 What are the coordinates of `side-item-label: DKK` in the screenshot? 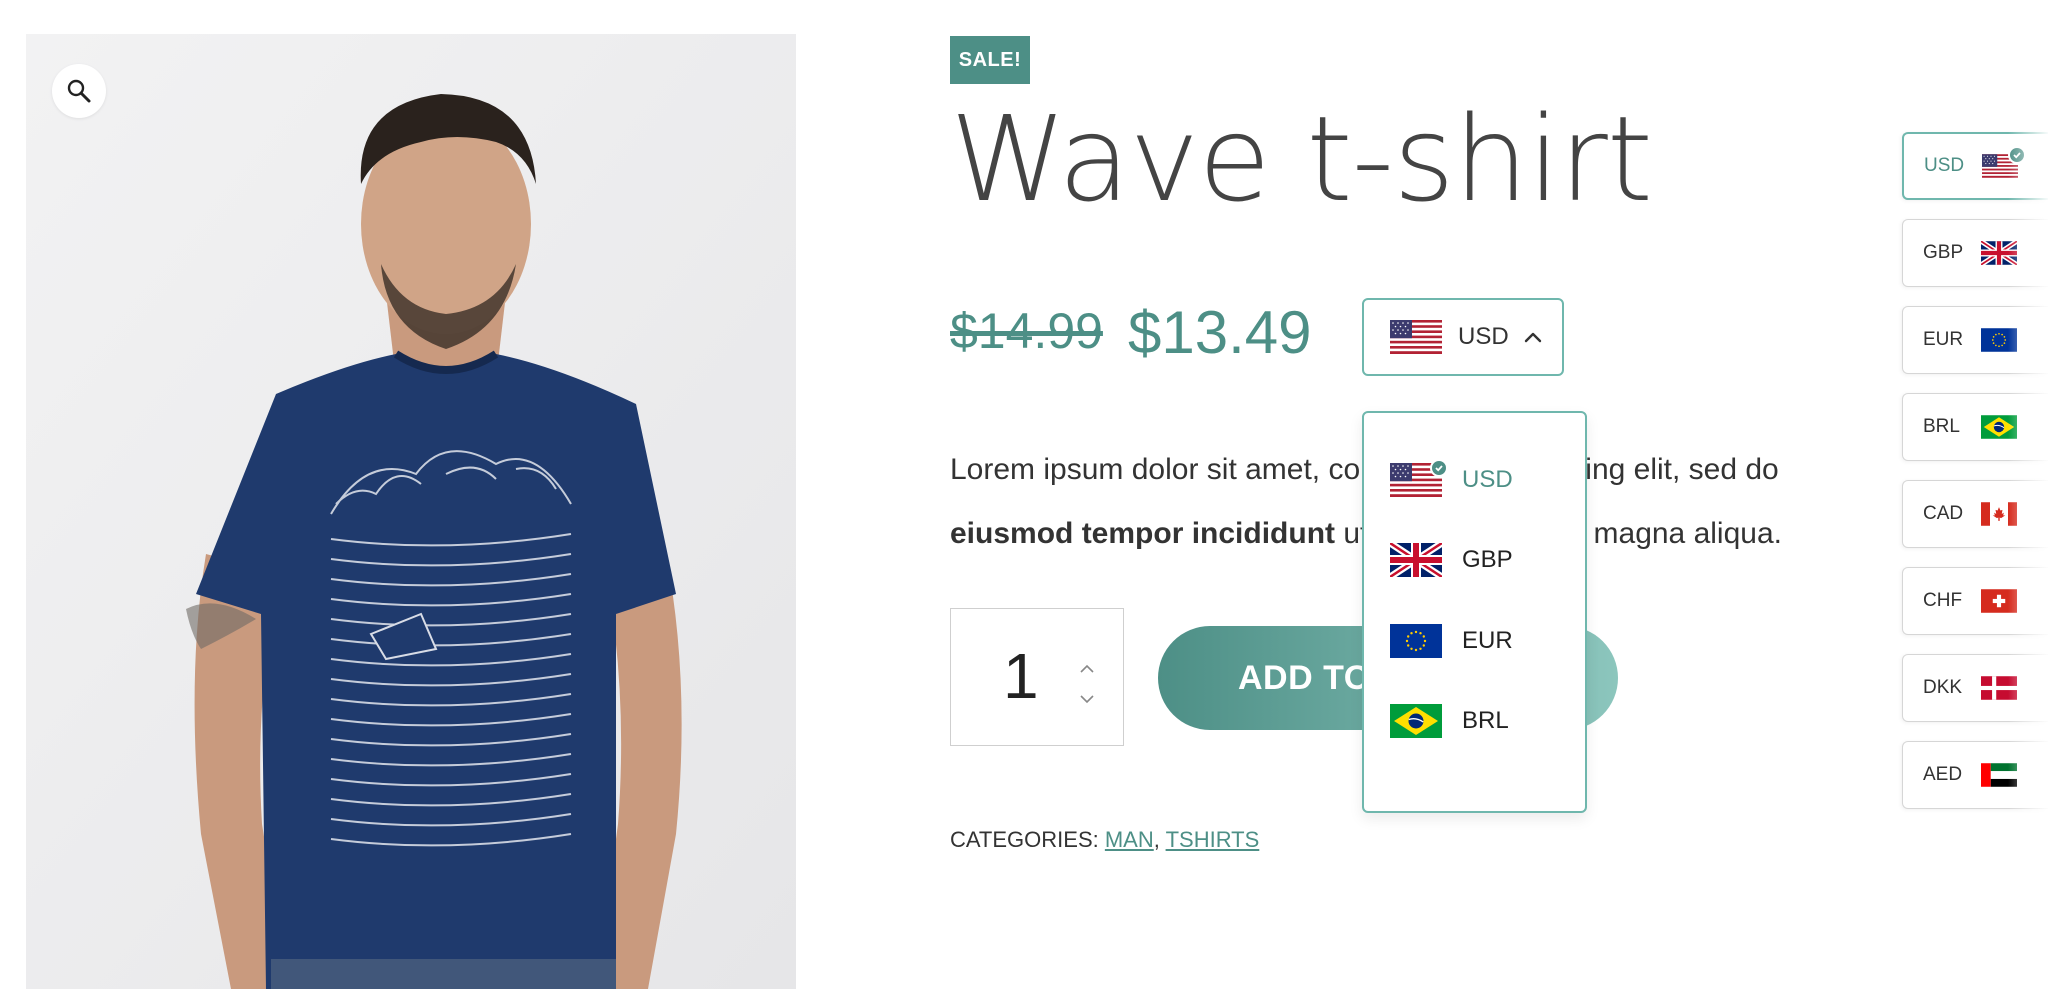 It's located at (1943, 687).